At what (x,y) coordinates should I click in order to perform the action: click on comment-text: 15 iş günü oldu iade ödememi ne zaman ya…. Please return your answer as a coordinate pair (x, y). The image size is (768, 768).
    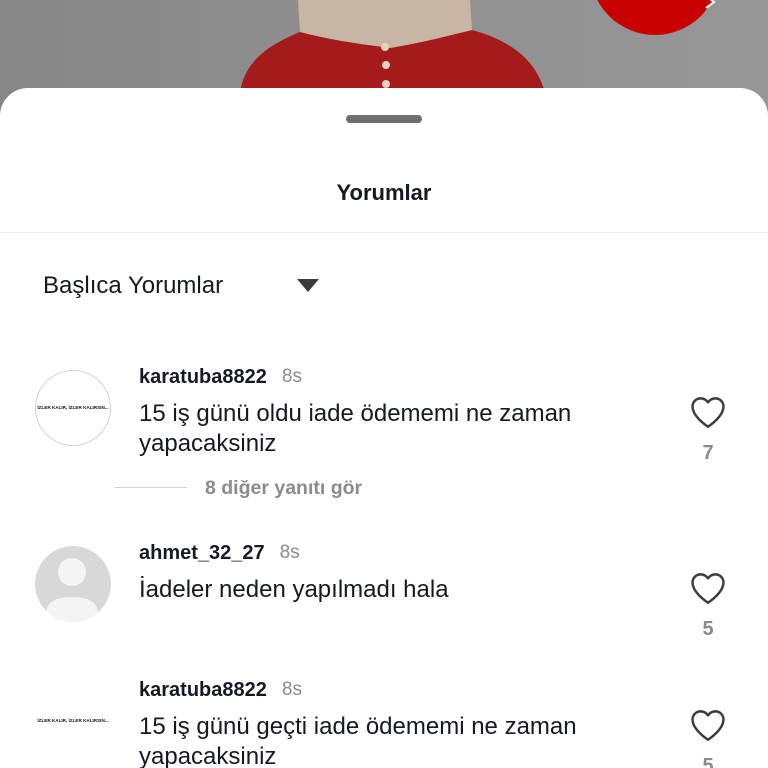
    Looking at the image, I should click on (399, 429).